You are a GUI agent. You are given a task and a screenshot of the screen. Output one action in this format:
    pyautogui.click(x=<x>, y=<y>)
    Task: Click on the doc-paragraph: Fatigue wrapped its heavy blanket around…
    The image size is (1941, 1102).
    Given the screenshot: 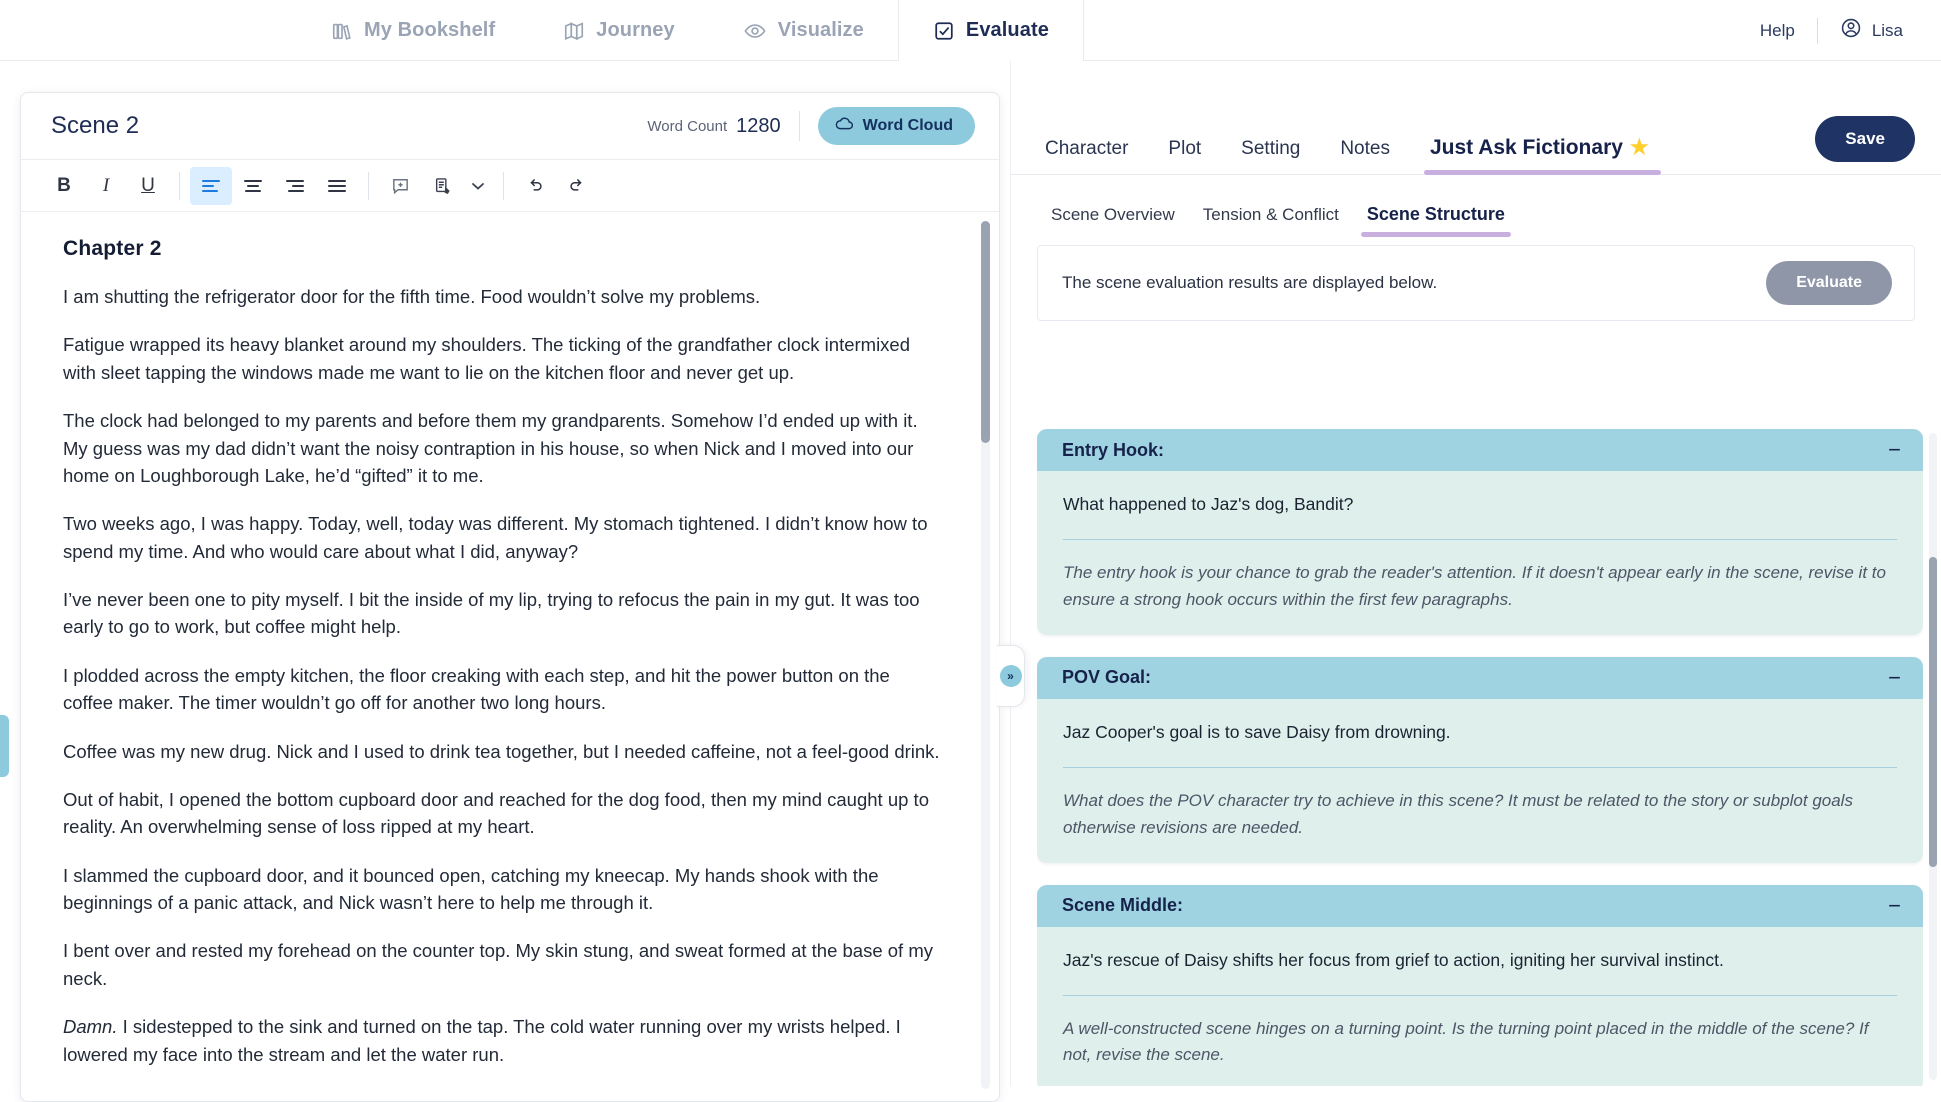 What is the action you would take?
    pyautogui.click(x=487, y=358)
    